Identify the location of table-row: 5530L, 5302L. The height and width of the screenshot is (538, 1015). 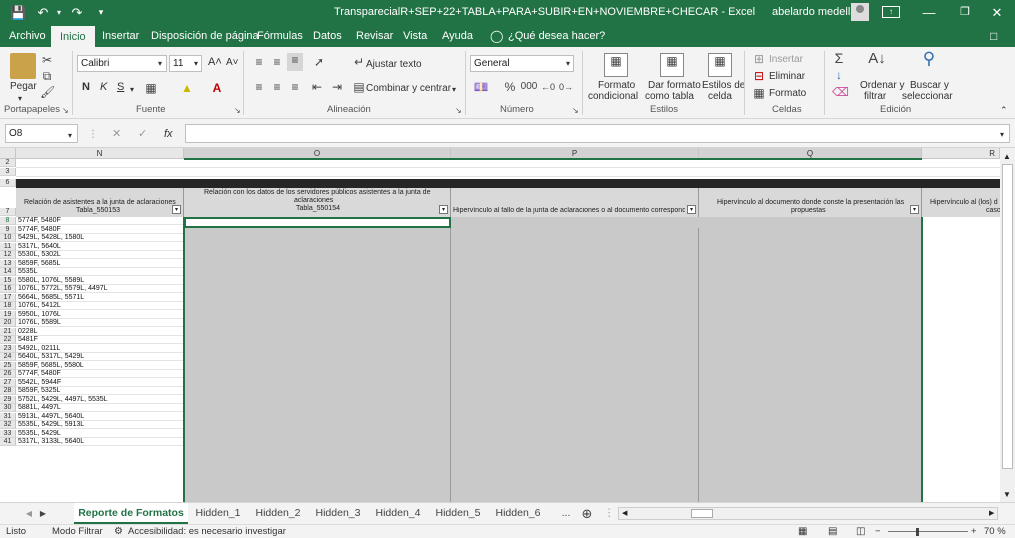
(99, 255).